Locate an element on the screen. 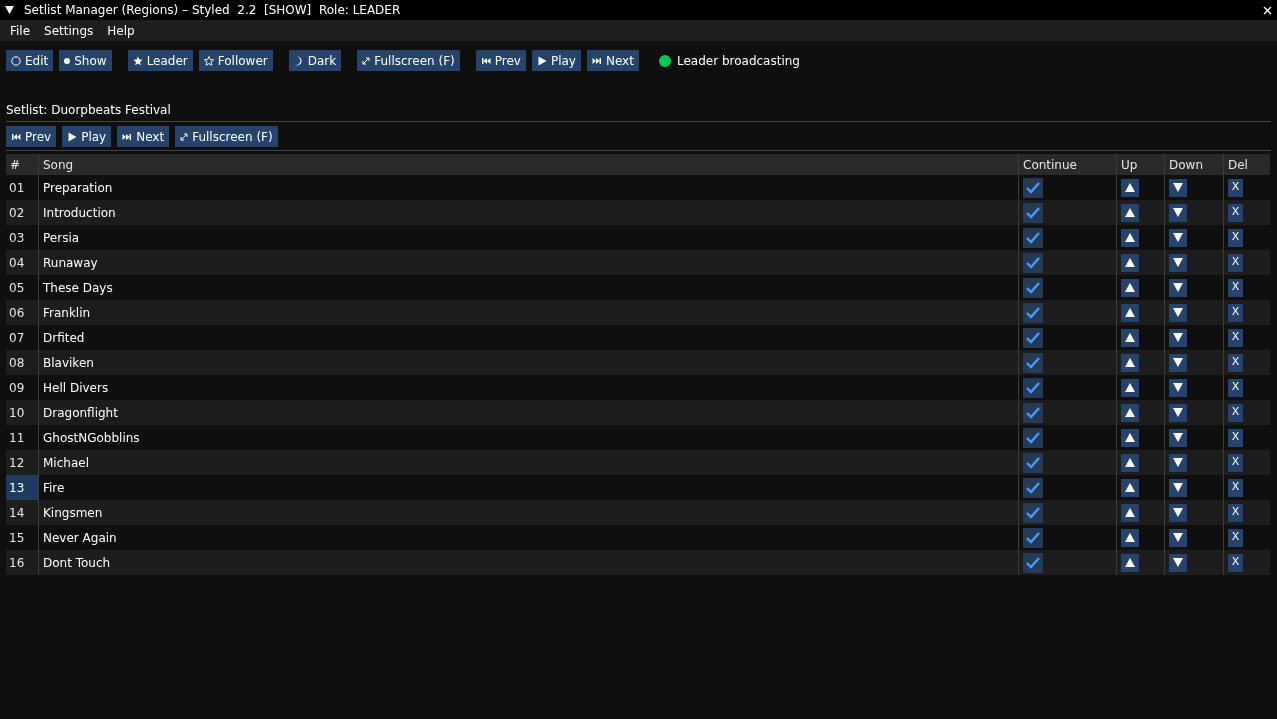  check-icon is located at coordinates (1033, 287).